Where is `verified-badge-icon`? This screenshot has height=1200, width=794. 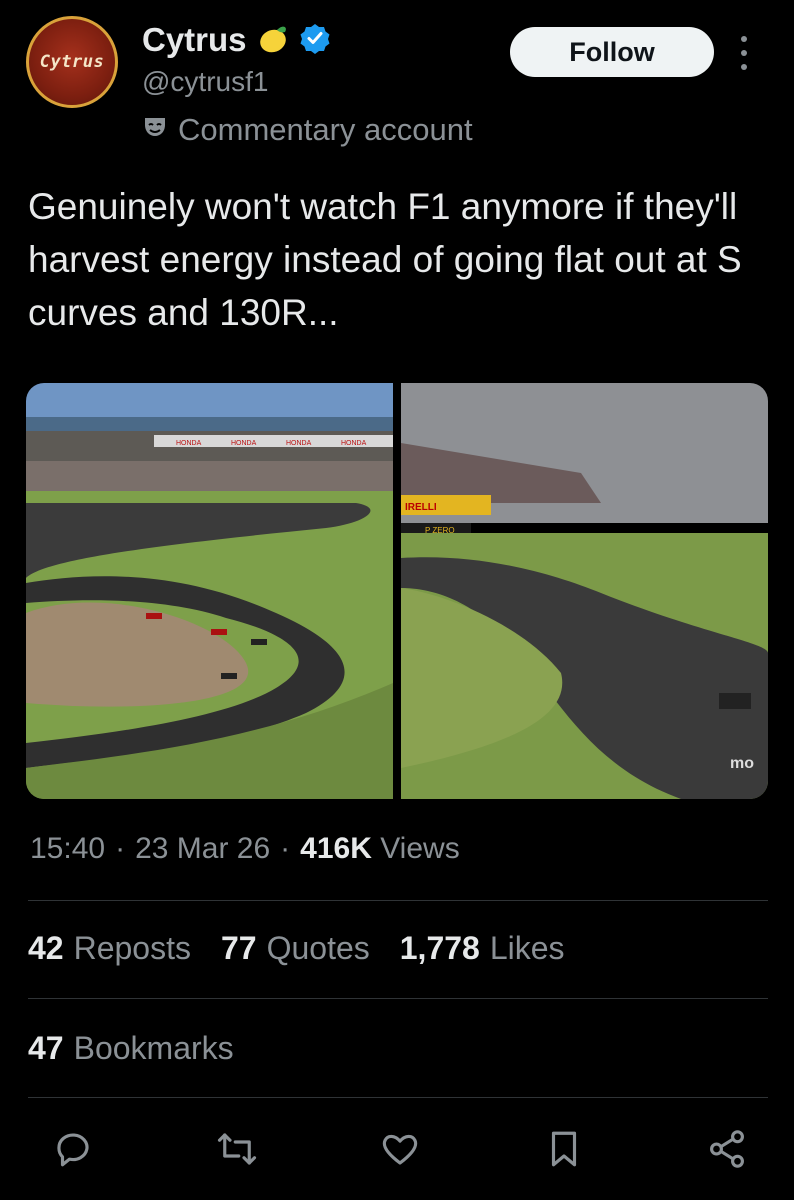
verified-badge-icon is located at coordinates (315, 40).